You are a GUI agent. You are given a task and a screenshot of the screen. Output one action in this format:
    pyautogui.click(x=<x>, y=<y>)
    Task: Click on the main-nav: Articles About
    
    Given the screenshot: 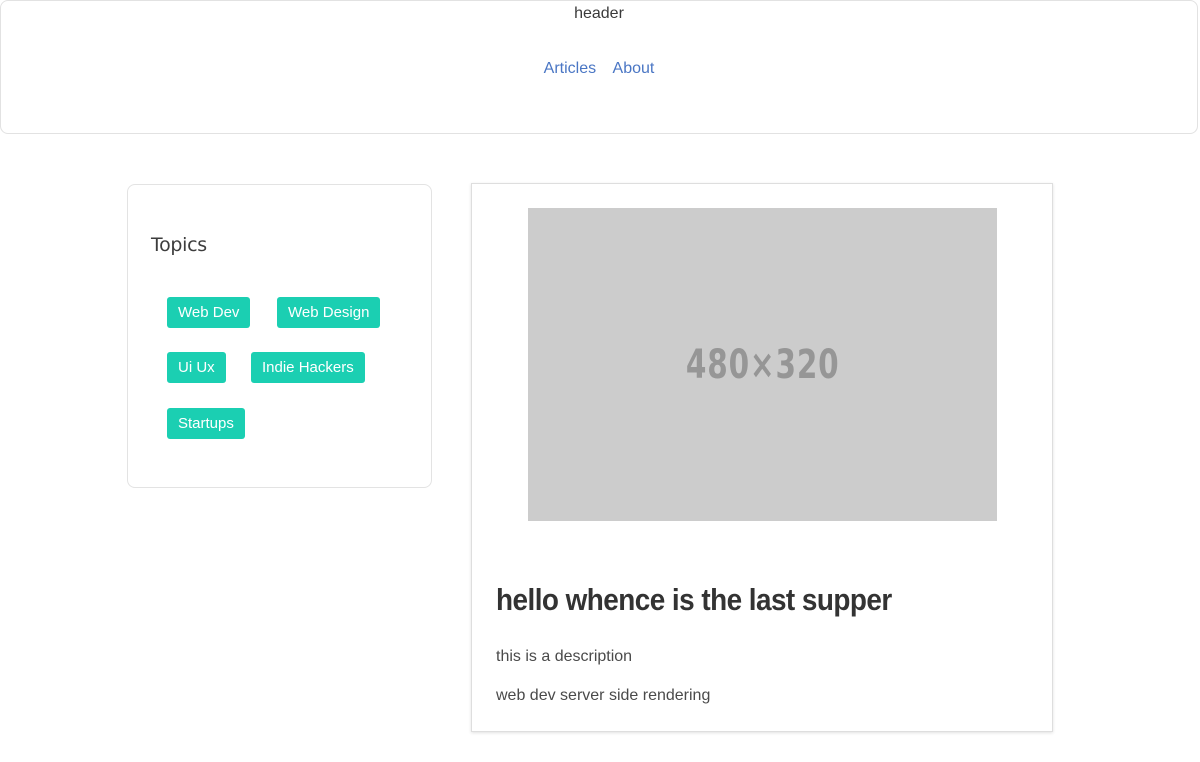 What is the action you would take?
    pyautogui.click(x=599, y=69)
    